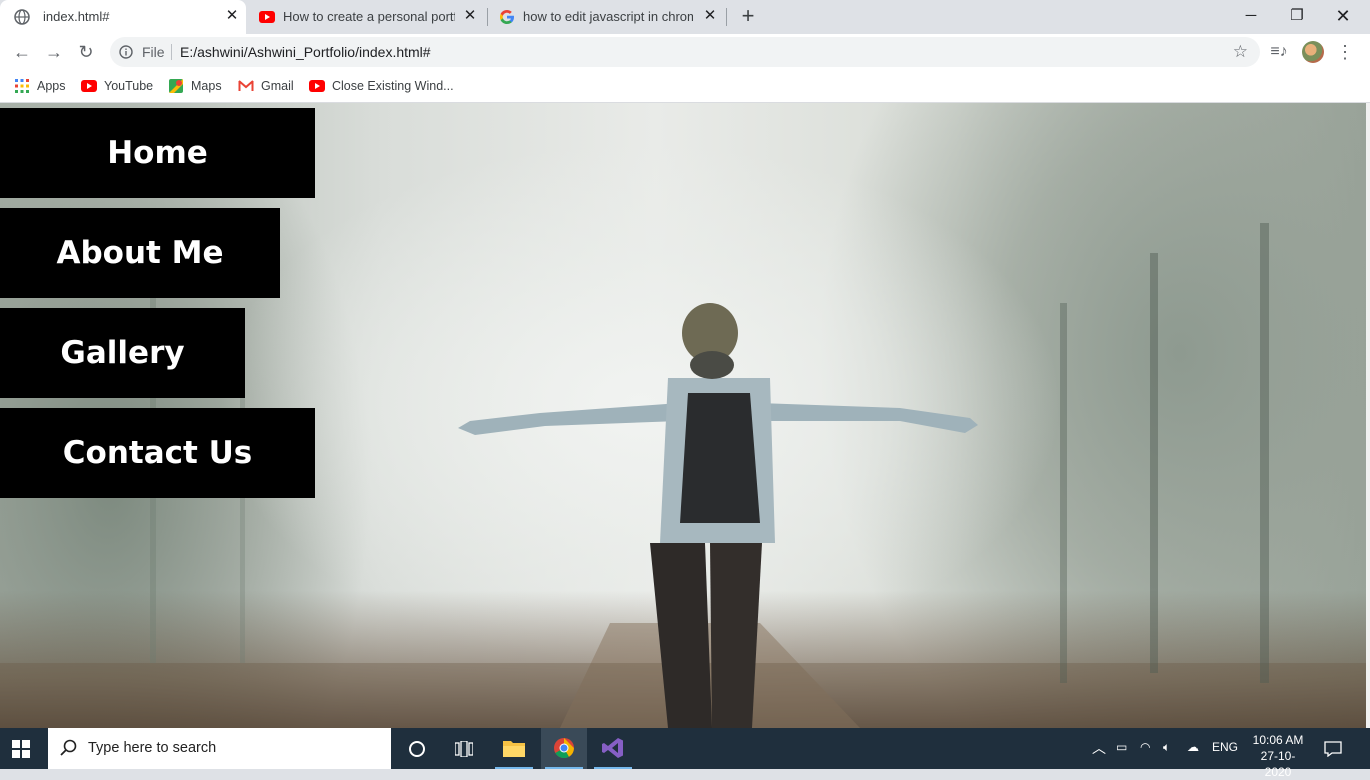 The image size is (1370, 780). What do you see at coordinates (140, 253) in the screenshot?
I see `nav-about-button: About Me` at bounding box center [140, 253].